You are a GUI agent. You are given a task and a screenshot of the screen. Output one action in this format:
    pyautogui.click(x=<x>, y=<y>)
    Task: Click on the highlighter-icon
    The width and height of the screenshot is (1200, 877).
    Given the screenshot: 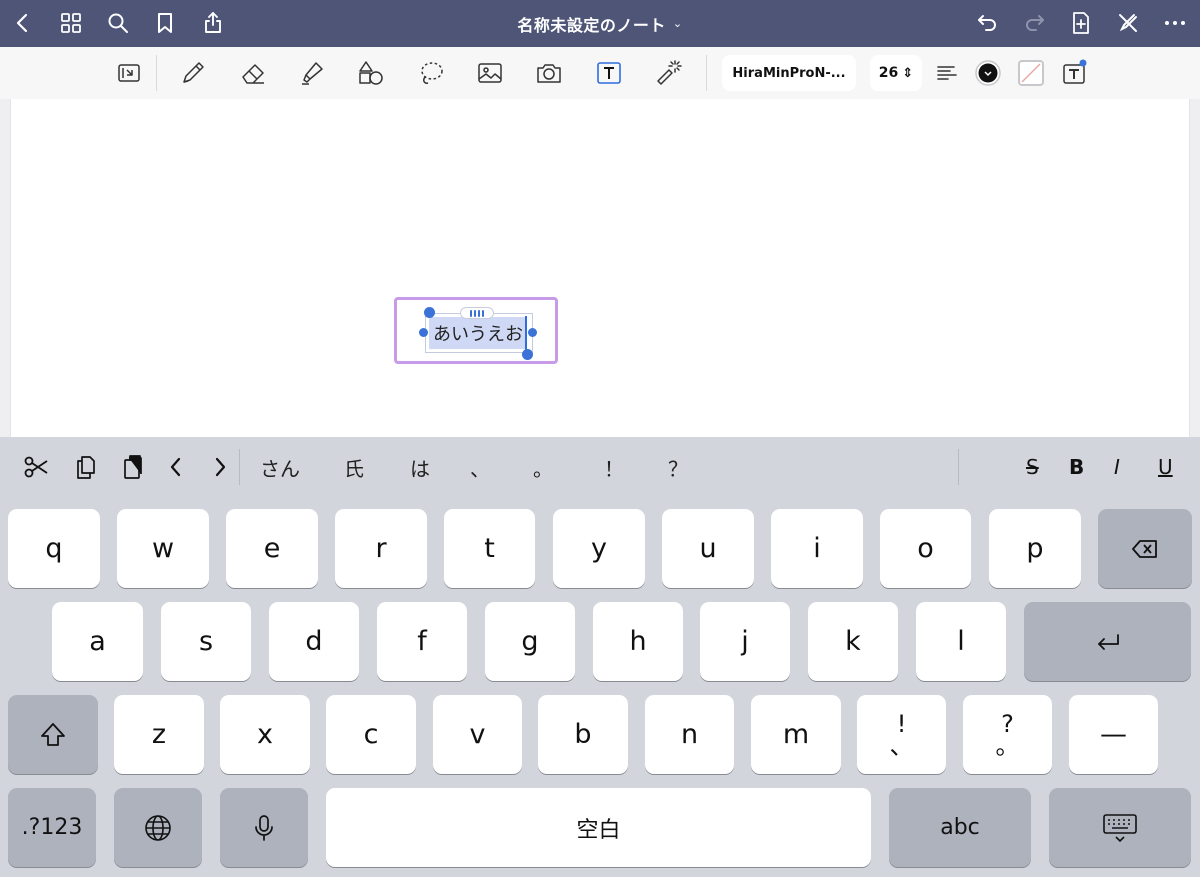 What is the action you would take?
    pyautogui.click(x=312, y=73)
    